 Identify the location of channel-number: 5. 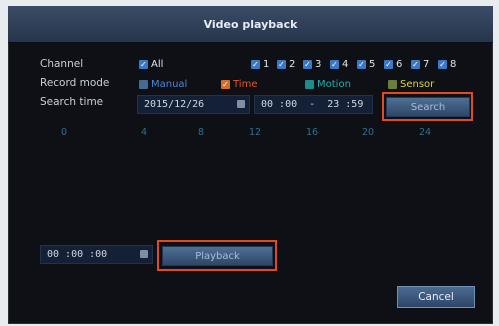
(372, 64).